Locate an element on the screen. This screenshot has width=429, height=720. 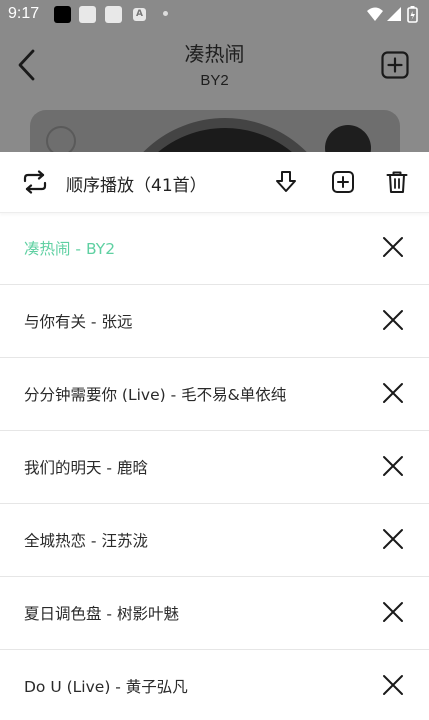
song-row: 与你有关 - 张远 is located at coordinates (214, 321).